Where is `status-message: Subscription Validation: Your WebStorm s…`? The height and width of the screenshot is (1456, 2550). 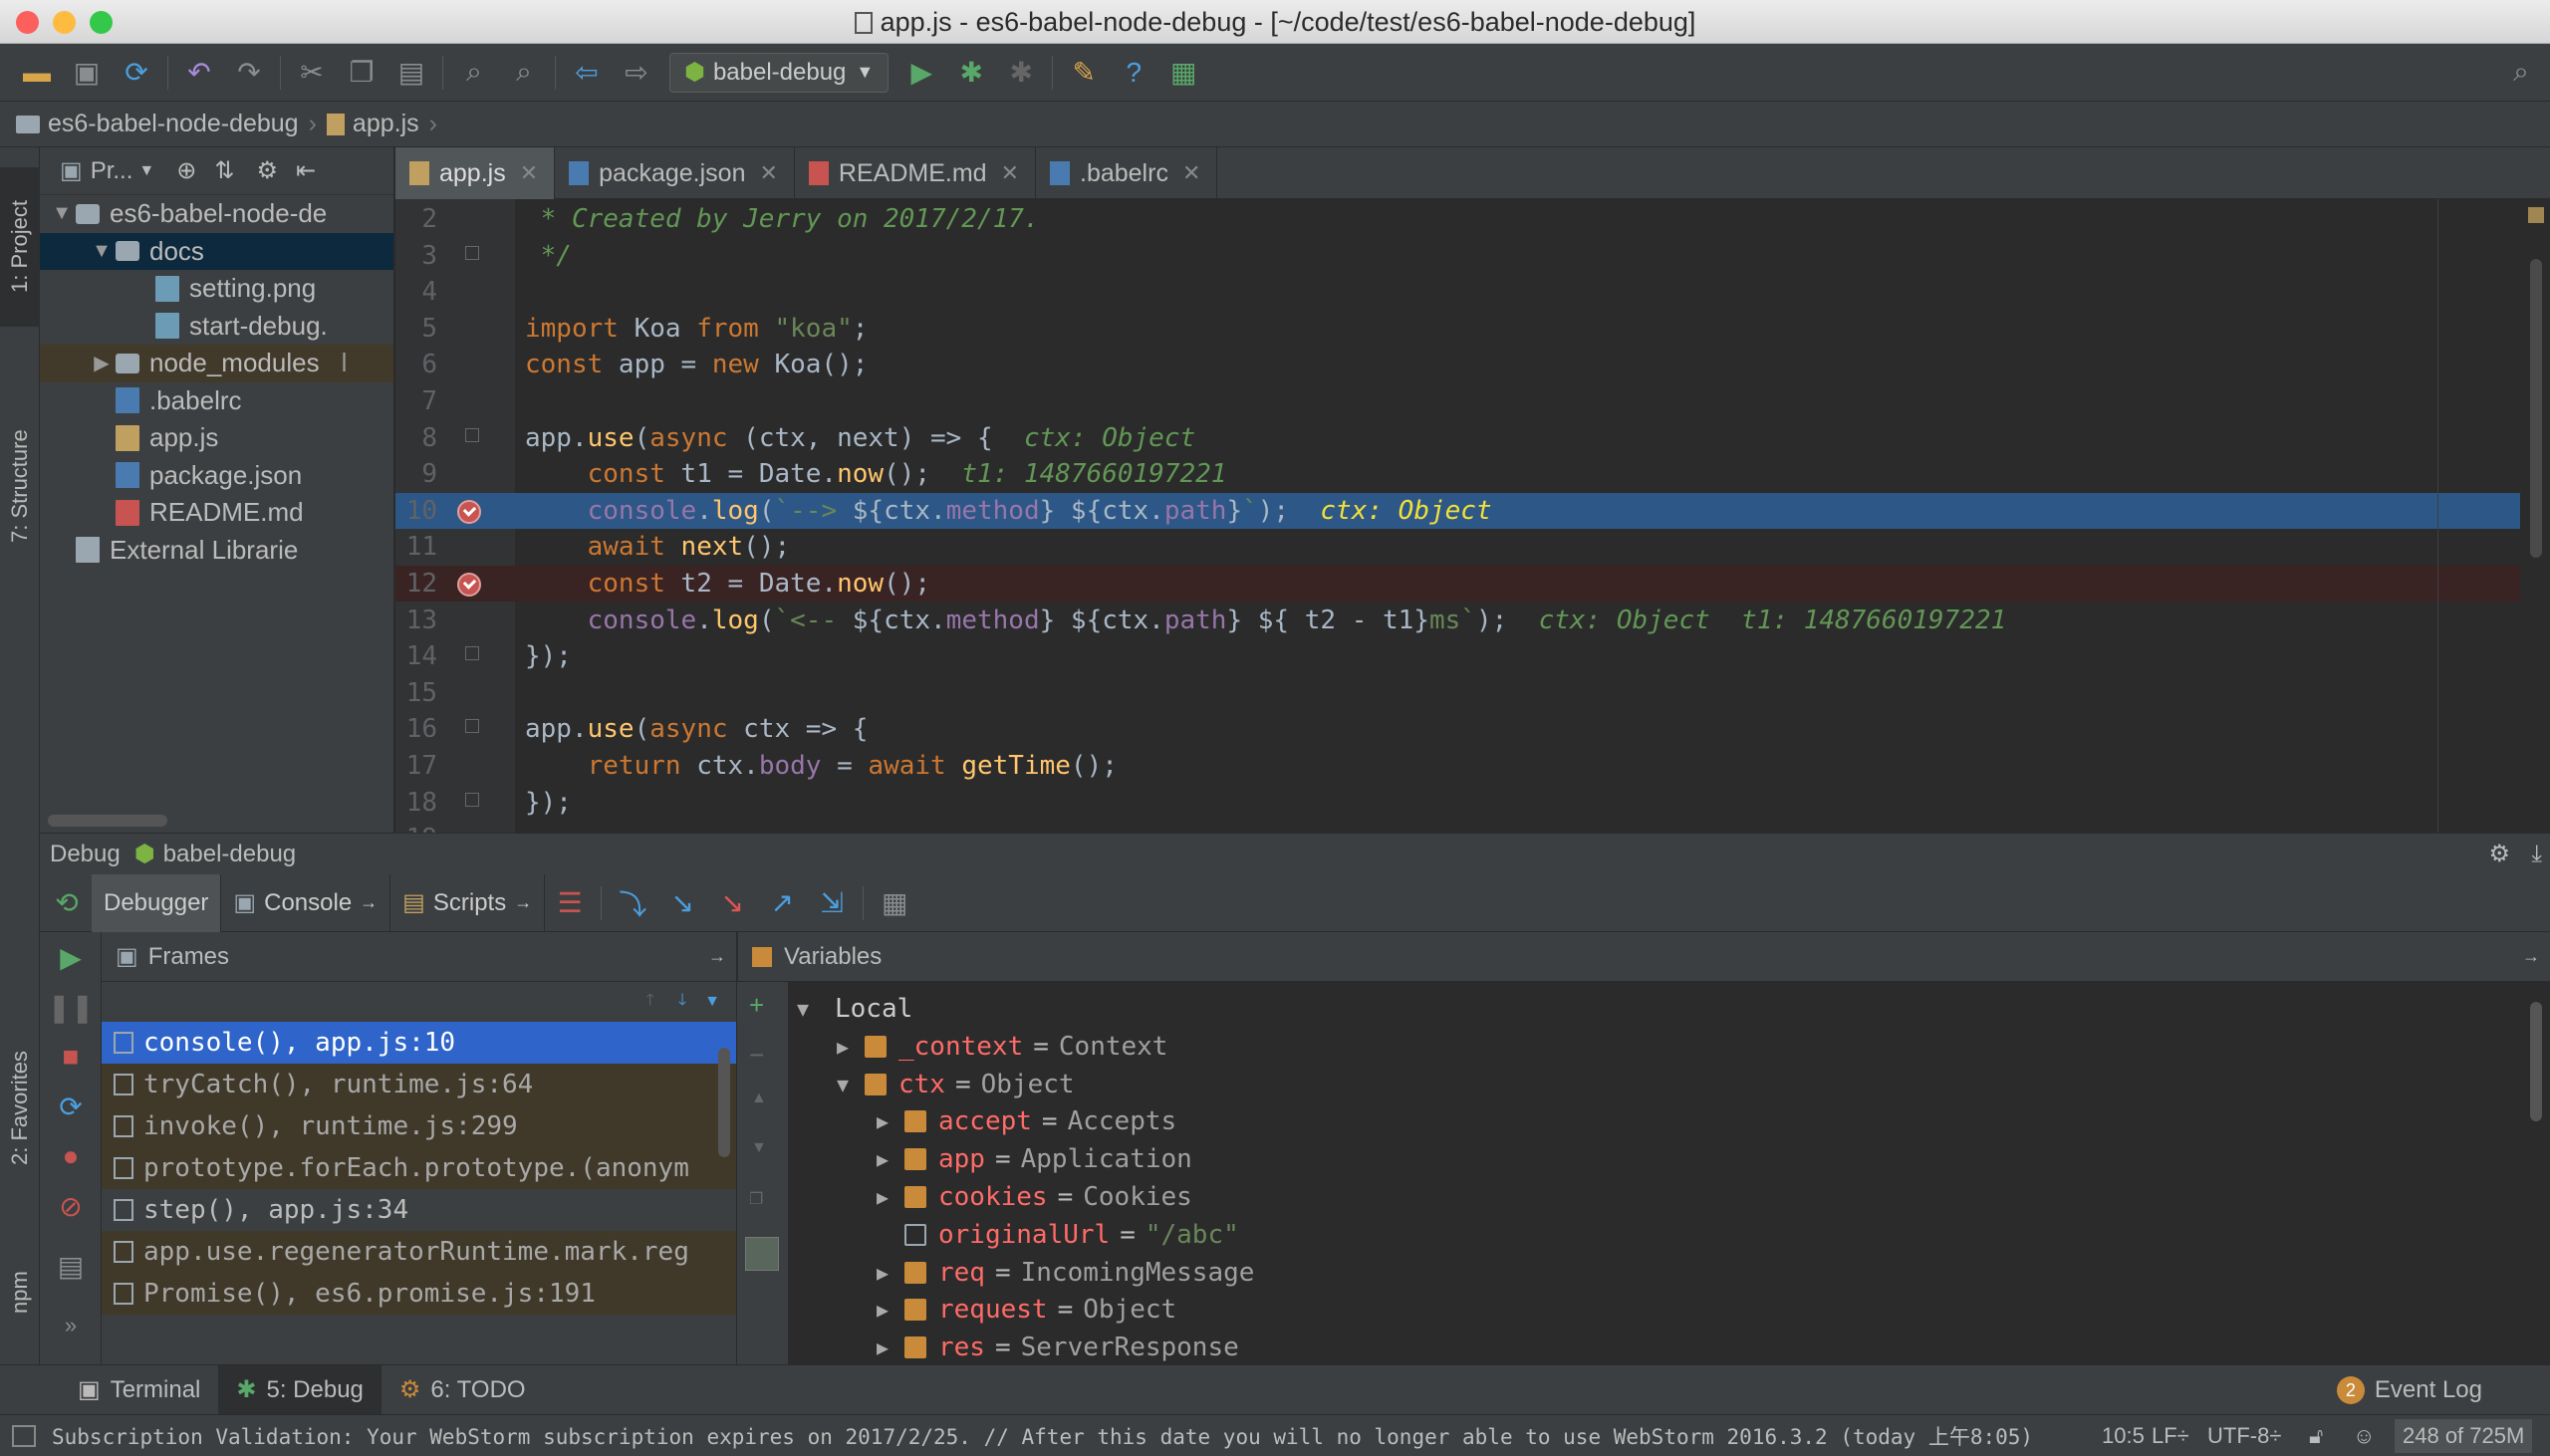
status-message: Subscription Validation: Your WebStorm s… is located at coordinates (1042, 1436).